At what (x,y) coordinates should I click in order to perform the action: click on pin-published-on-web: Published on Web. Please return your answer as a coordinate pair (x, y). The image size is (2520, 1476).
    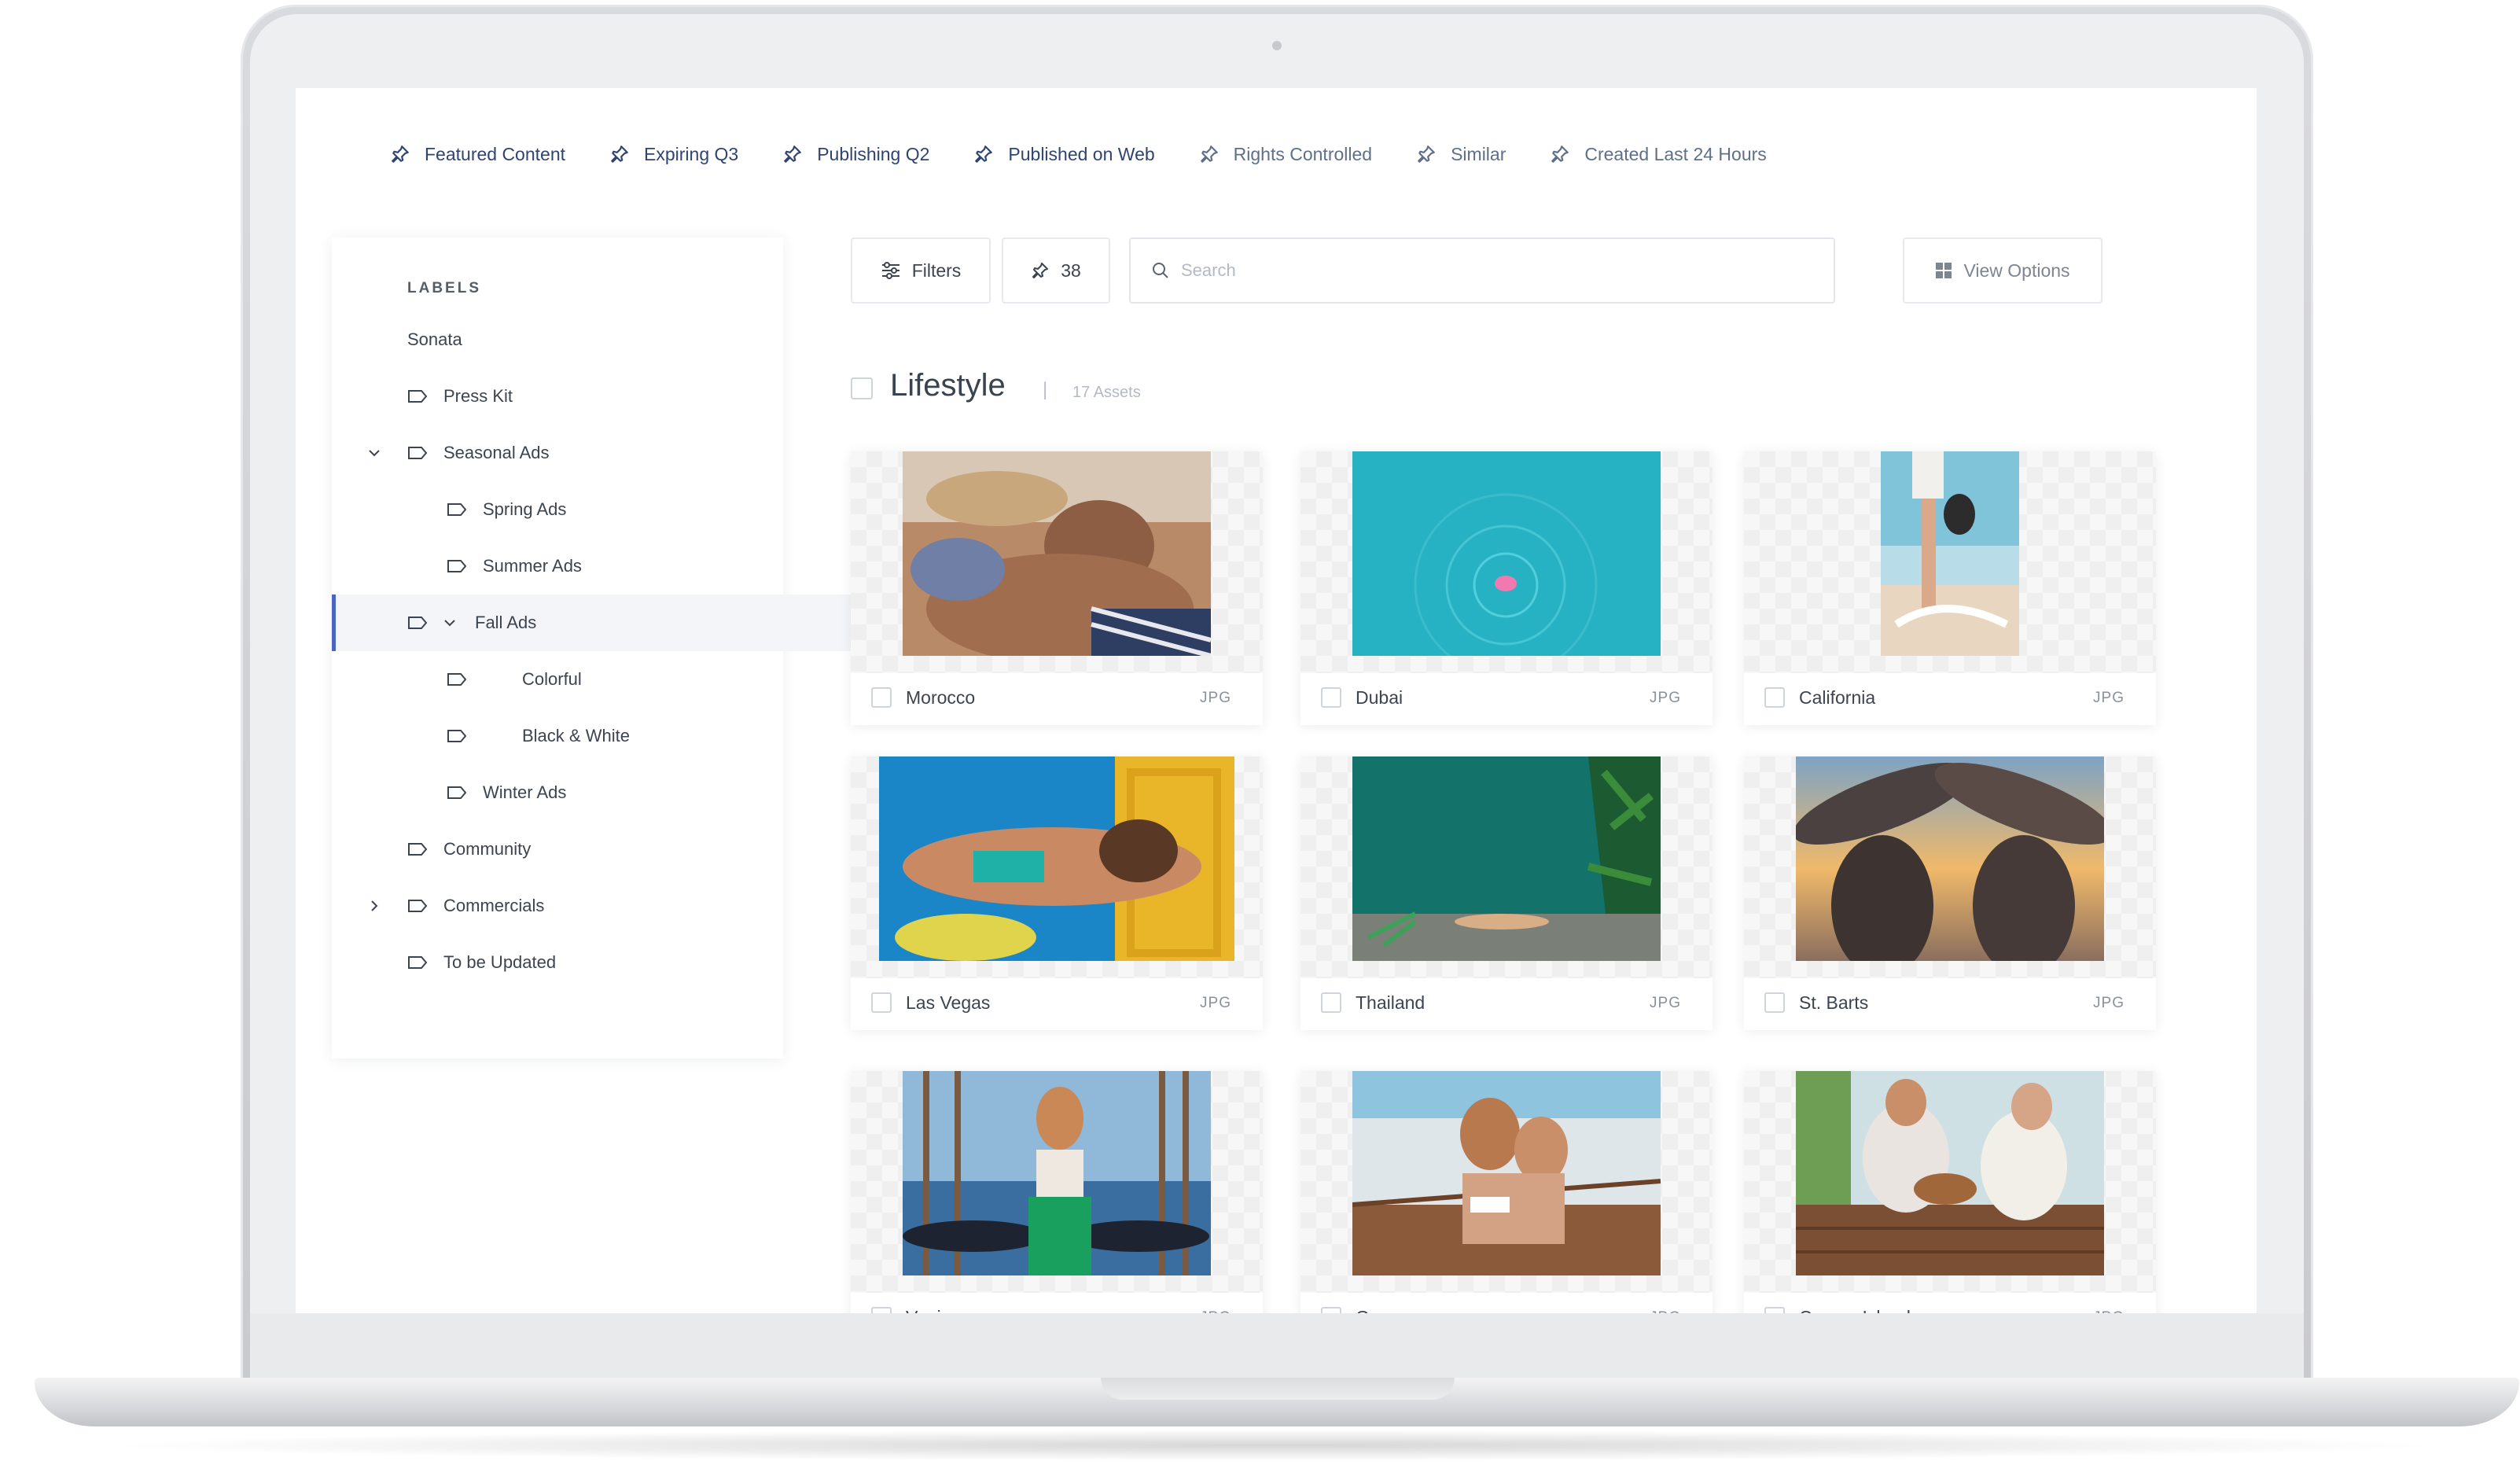
    Looking at the image, I should click on (1064, 154).